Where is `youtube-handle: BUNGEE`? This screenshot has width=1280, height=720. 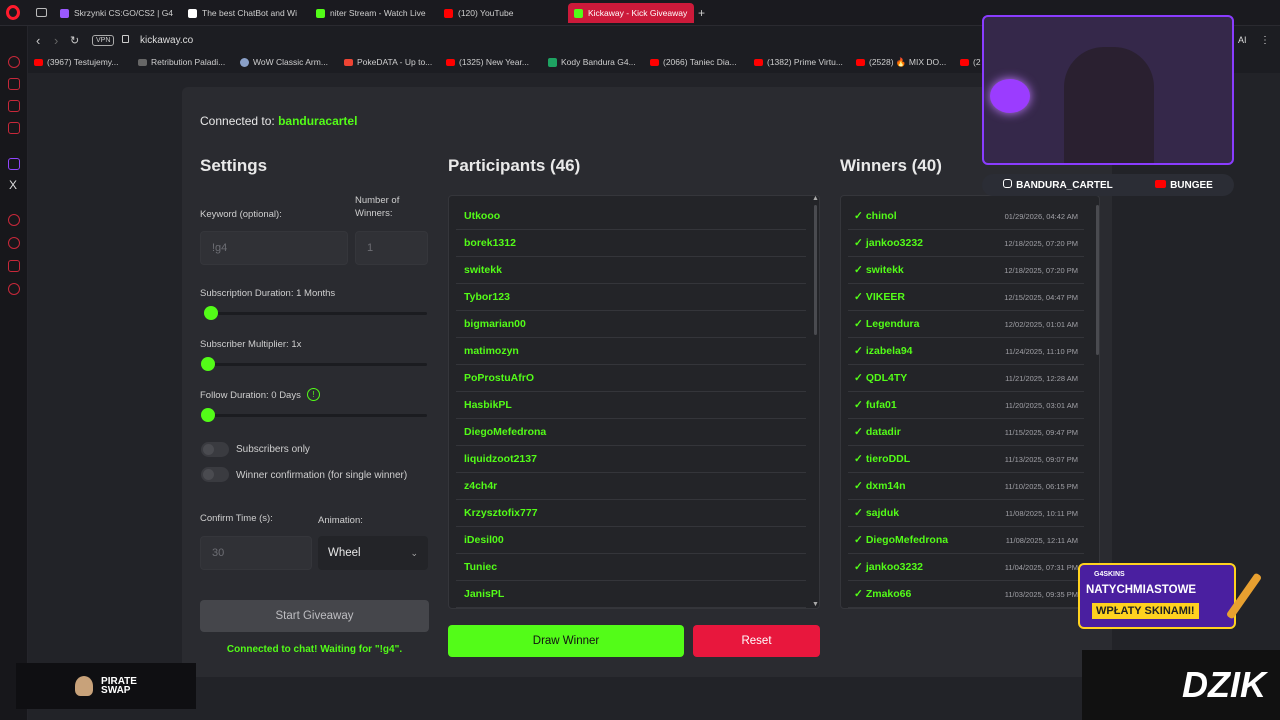 youtube-handle: BUNGEE is located at coordinates (1184, 185).